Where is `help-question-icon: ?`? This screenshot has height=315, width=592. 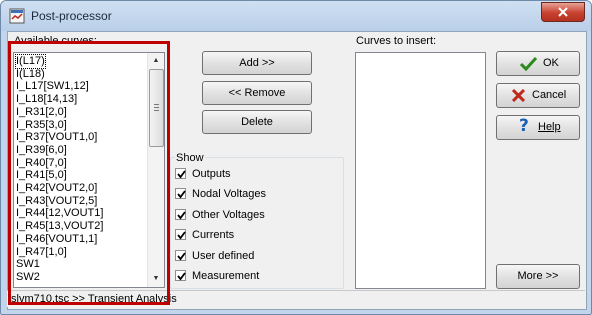 help-question-icon: ? is located at coordinates (524, 126).